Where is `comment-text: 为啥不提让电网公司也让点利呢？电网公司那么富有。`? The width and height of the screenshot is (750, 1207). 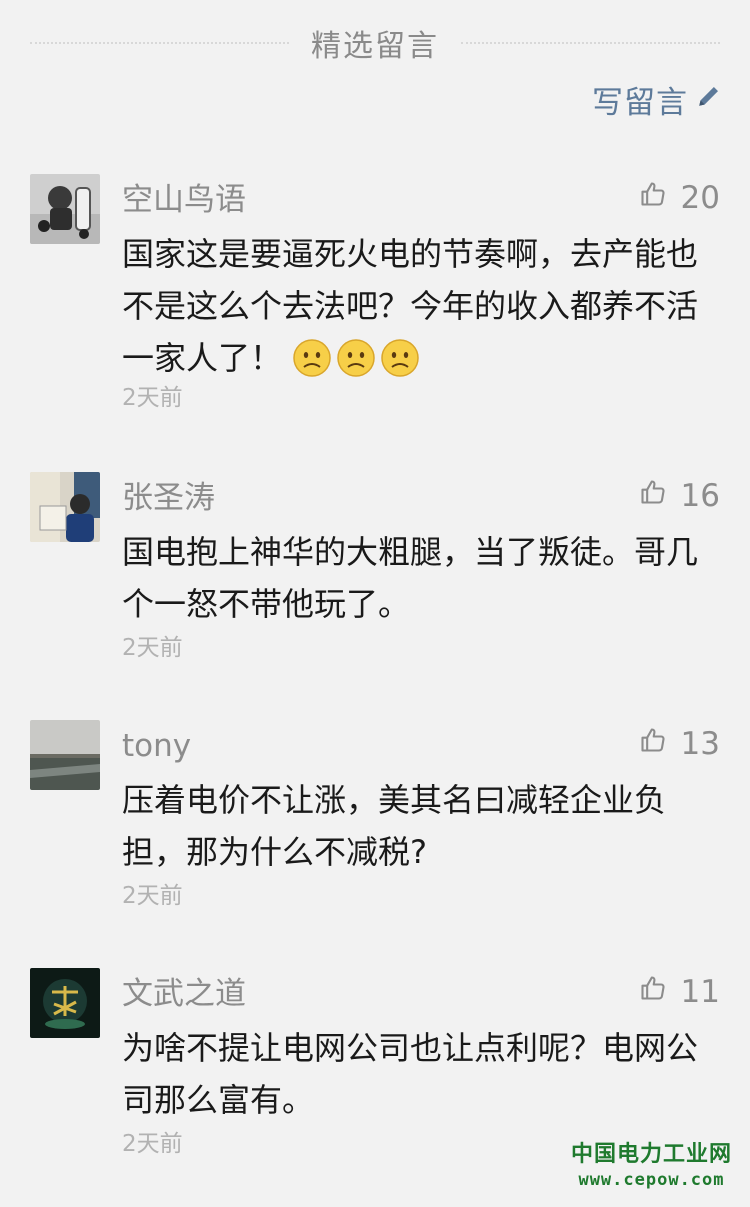
comment-text: 为啥不提让电网公司也让点利呢？电网公司那么富有。 is located at coordinates (410, 1074).